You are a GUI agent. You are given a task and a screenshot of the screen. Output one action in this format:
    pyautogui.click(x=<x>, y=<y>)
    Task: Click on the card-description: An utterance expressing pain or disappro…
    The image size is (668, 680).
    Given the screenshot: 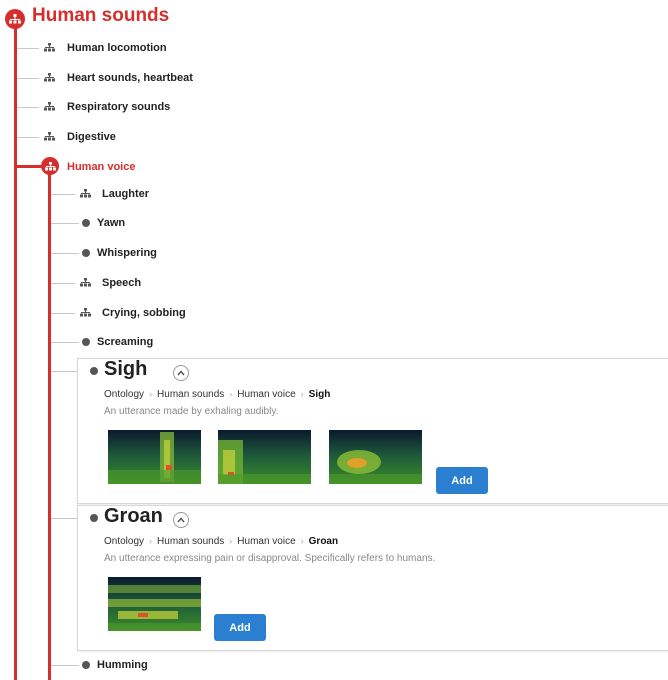 What is the action you would take?
    pyautogui.click(x=270, y=558)
    